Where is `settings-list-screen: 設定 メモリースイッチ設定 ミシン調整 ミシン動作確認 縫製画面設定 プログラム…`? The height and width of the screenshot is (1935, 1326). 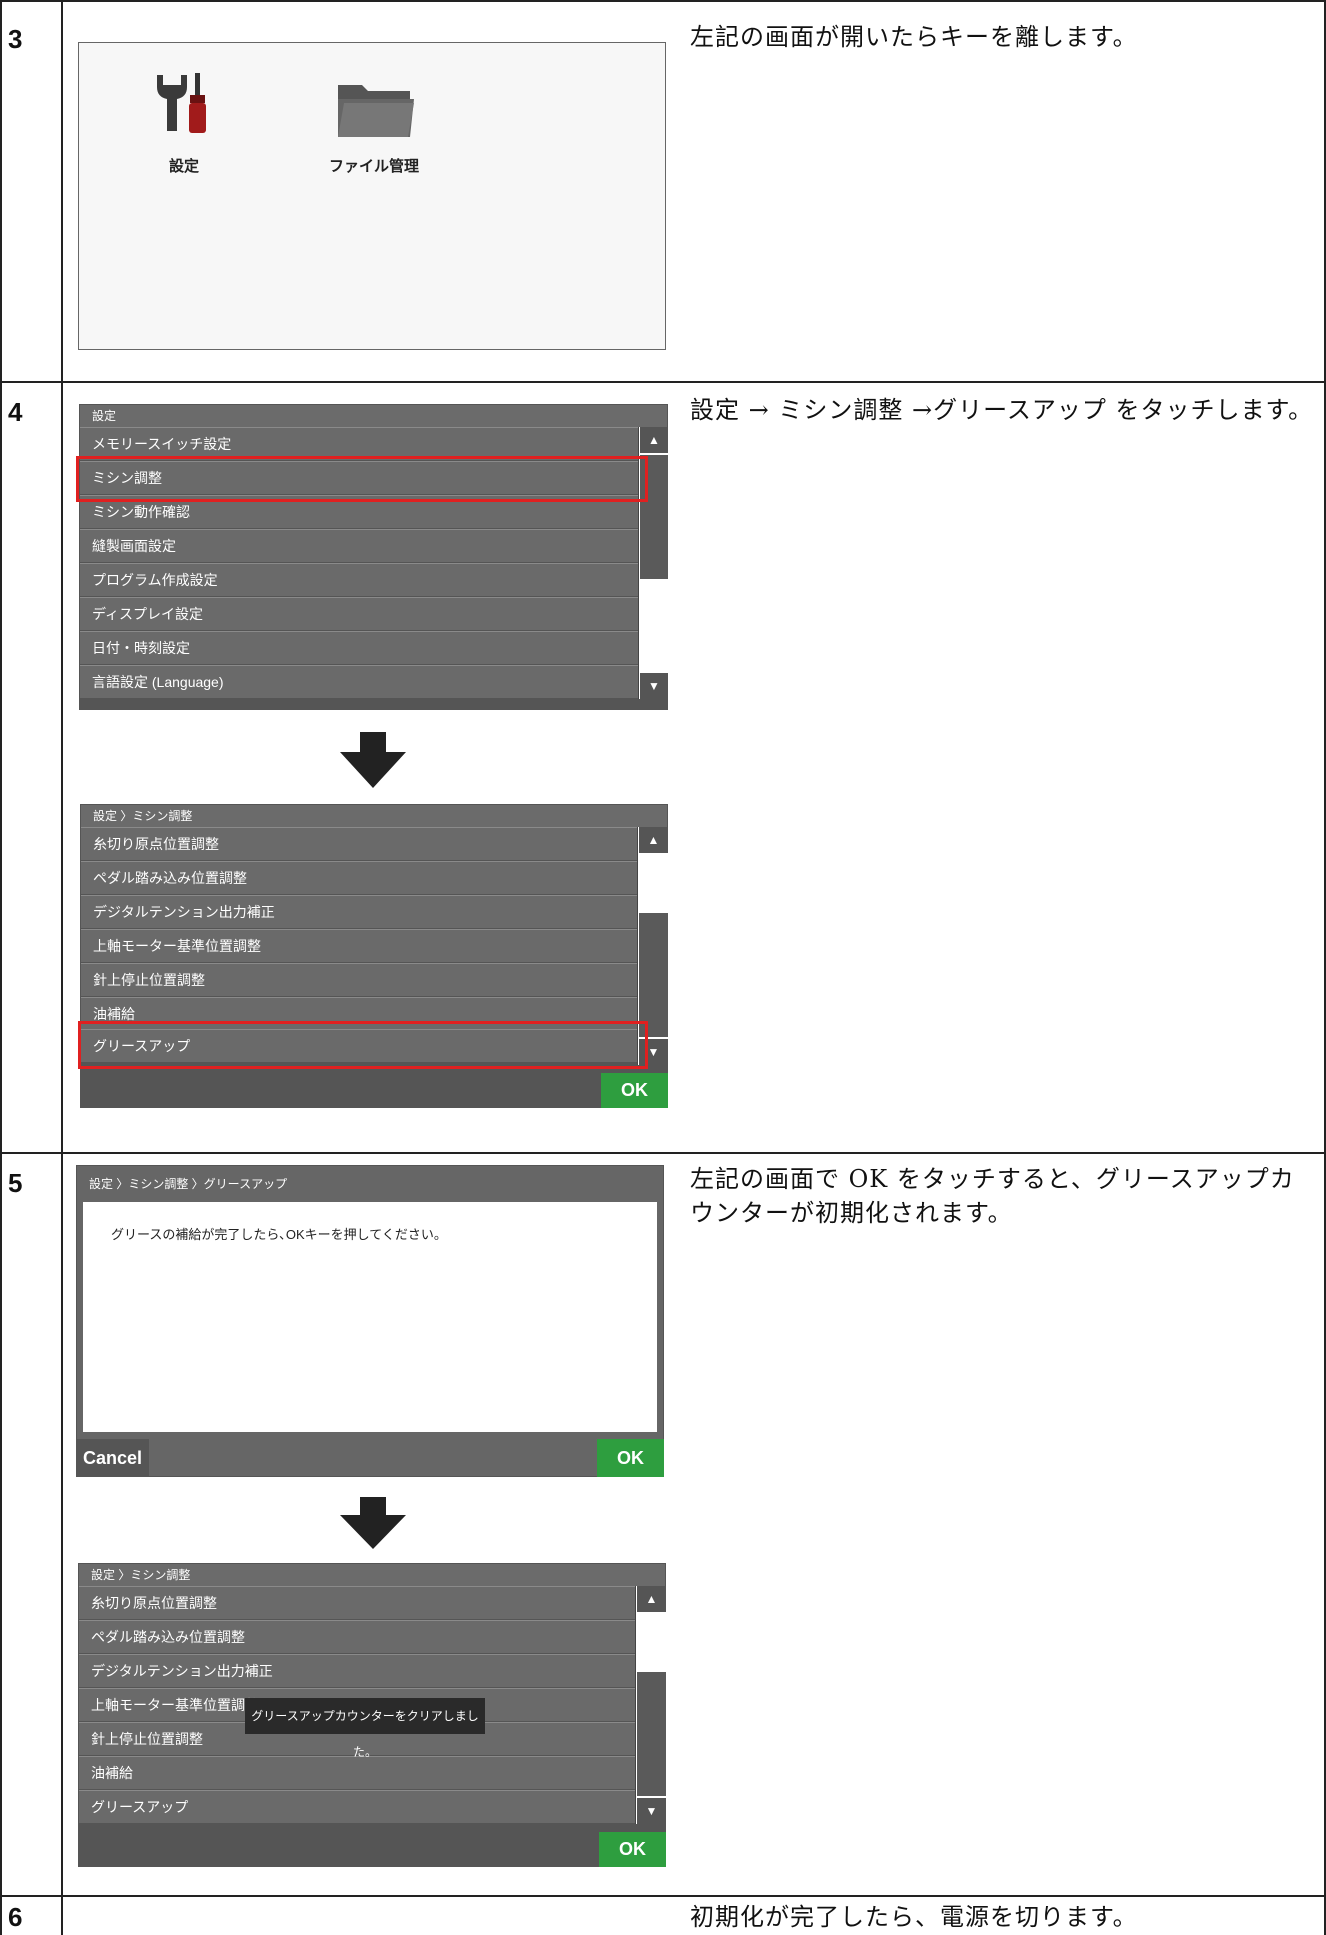
settings-list-screen: 設定 メモリースイッチ設定 ミシン調整 ミシン動作確認 縫製画面設定 プログラム… is located at coordinates (374, 557).